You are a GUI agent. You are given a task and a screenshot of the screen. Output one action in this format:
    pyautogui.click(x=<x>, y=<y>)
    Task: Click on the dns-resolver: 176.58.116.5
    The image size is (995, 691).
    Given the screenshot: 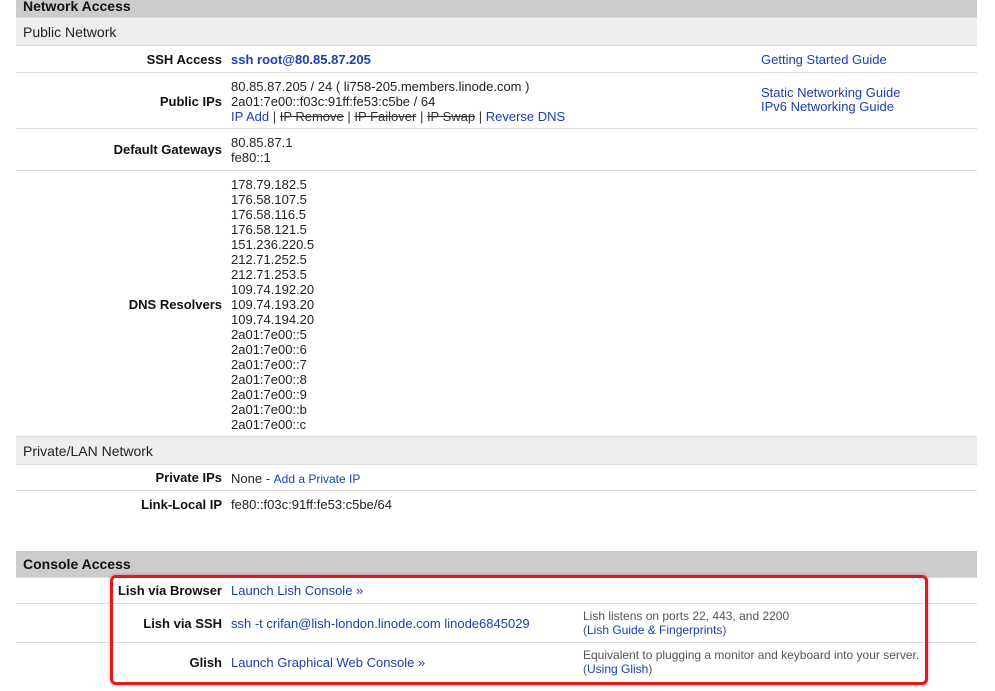 What is the action you would take?
    pyautogui.click(x=268, y=214)
    